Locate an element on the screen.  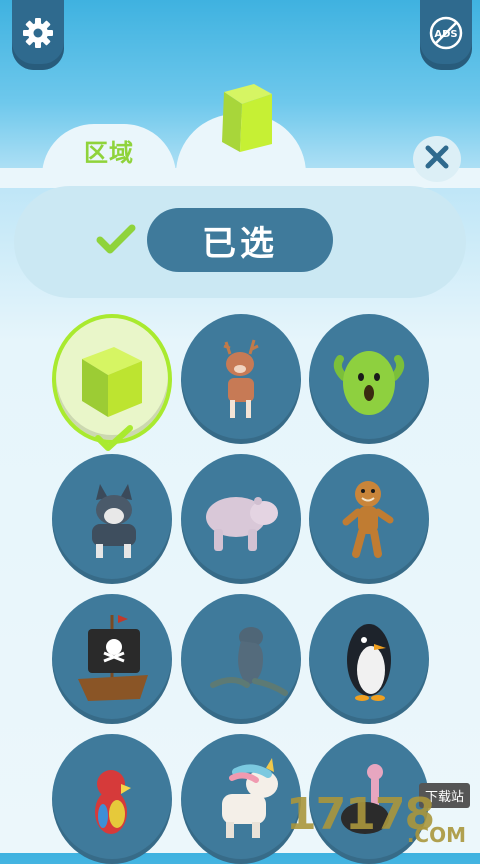
pirate-ship-icon is located at coordinates (113, 658).